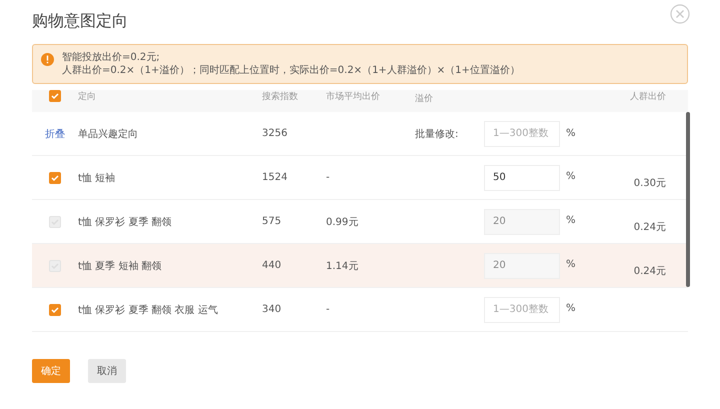 The width and height of the screenshot is (720, 409). Describe the element at coordinates (275, 133) in the screenshot. I see `table-cell: 3256` at that location.